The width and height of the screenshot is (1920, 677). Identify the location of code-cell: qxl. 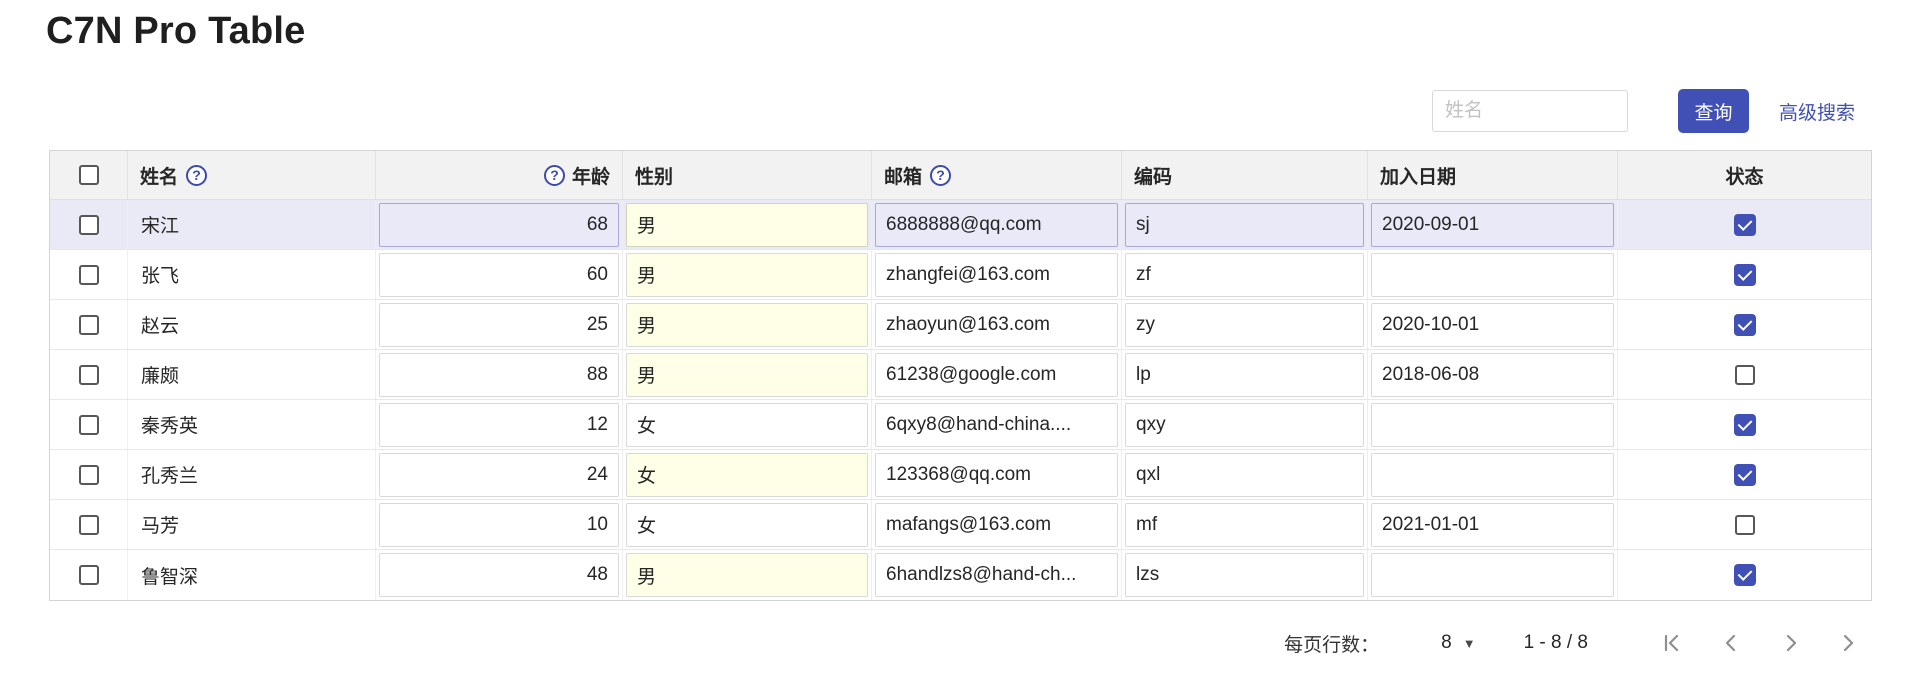
(1244, 474).